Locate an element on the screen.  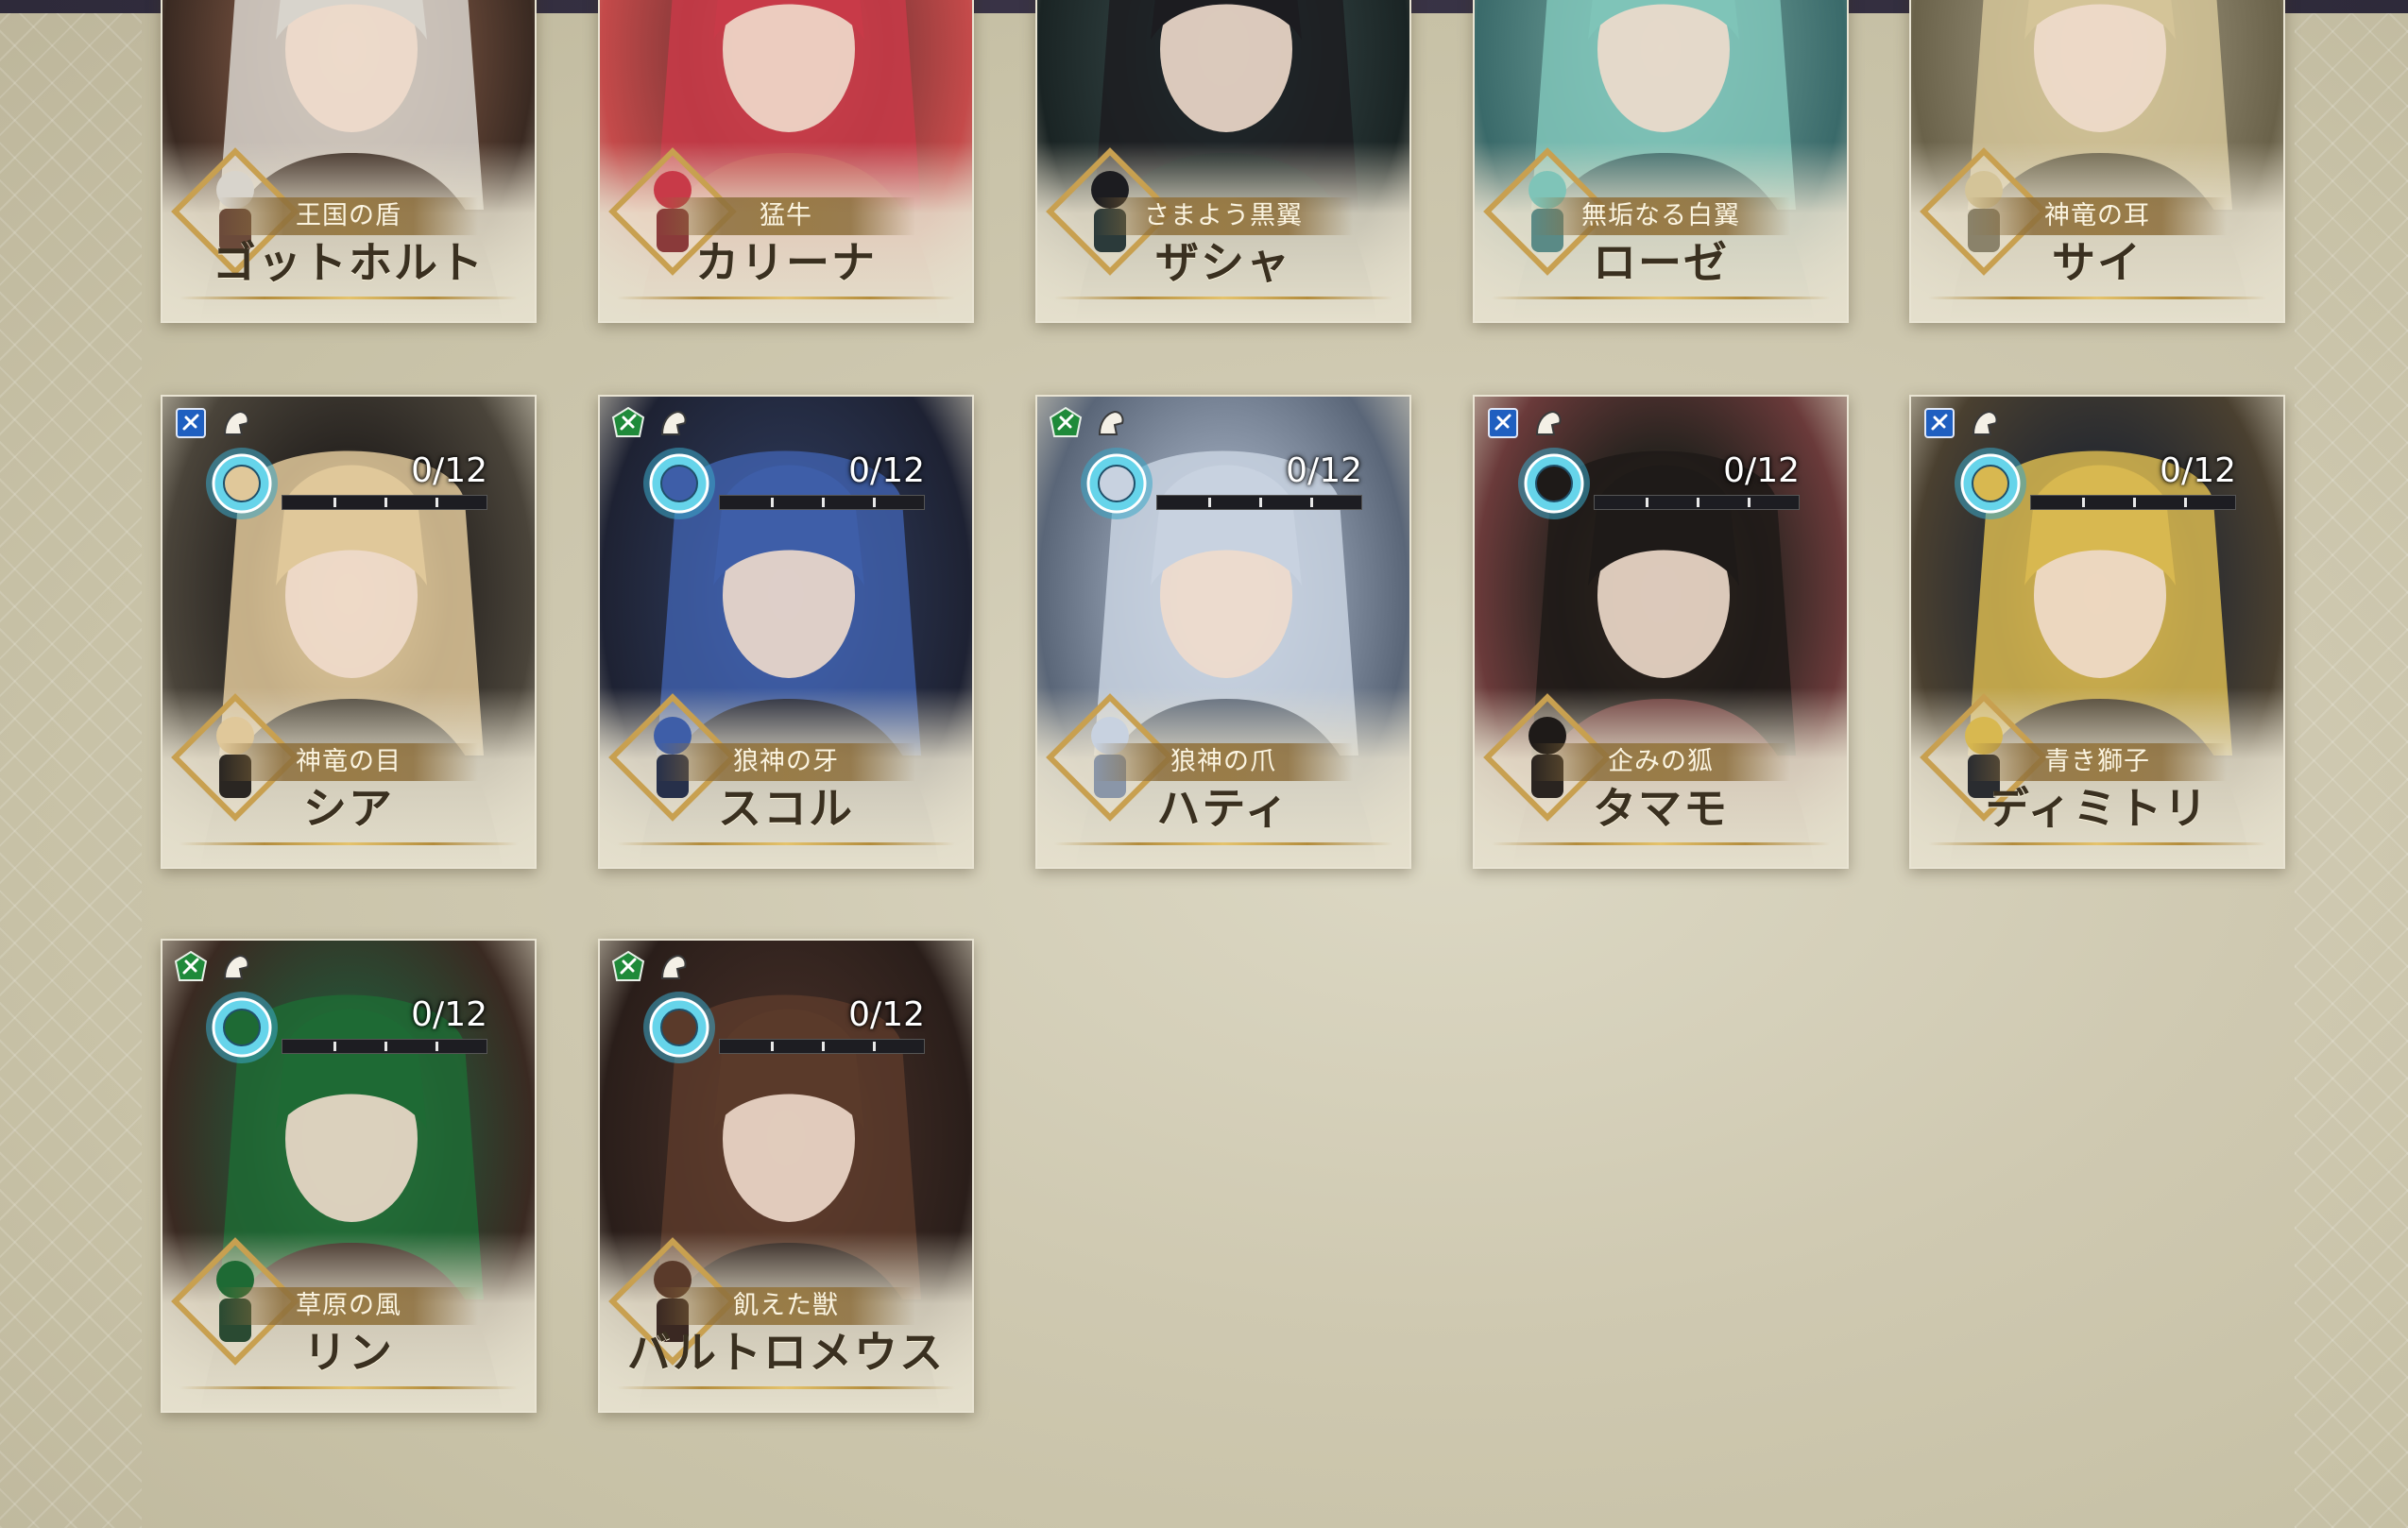
unit-card: 企みの狐 タマモ 0/12 is located at coordinates (1661, 632).